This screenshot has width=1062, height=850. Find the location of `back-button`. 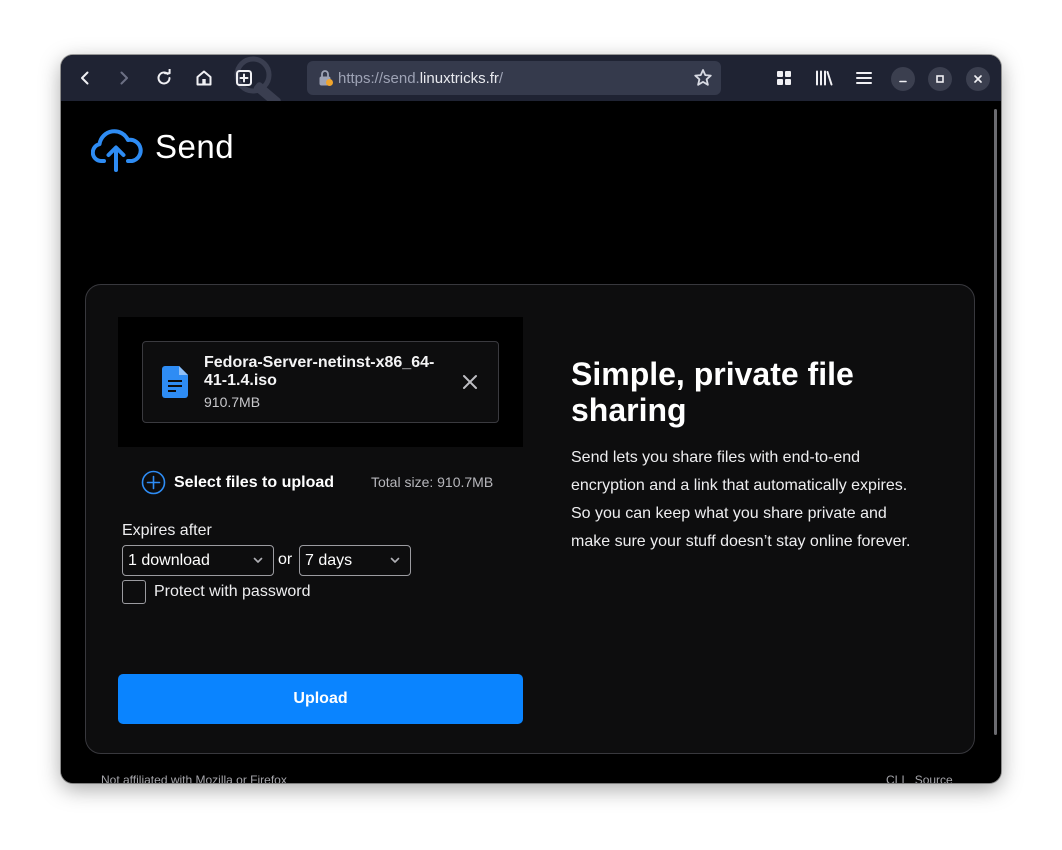

back-button is located at coordinates (85, 78).